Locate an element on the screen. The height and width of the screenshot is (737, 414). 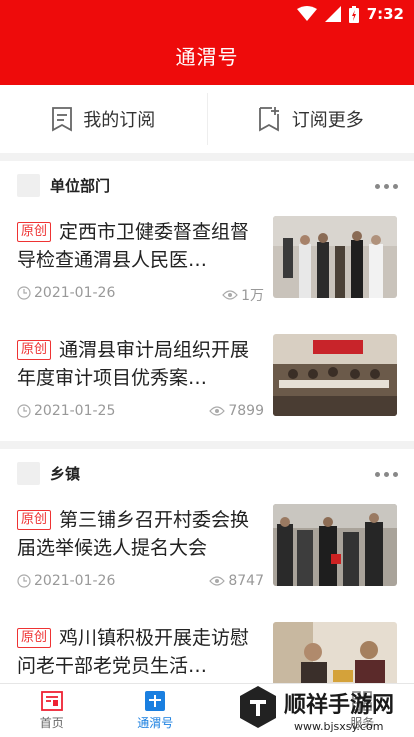
nav-home: 首页 is located at coordinates (52, 710).